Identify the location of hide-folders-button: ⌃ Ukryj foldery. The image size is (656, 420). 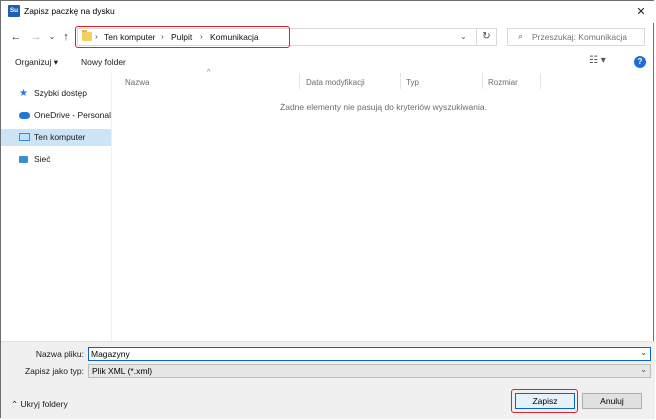
(39, 404).